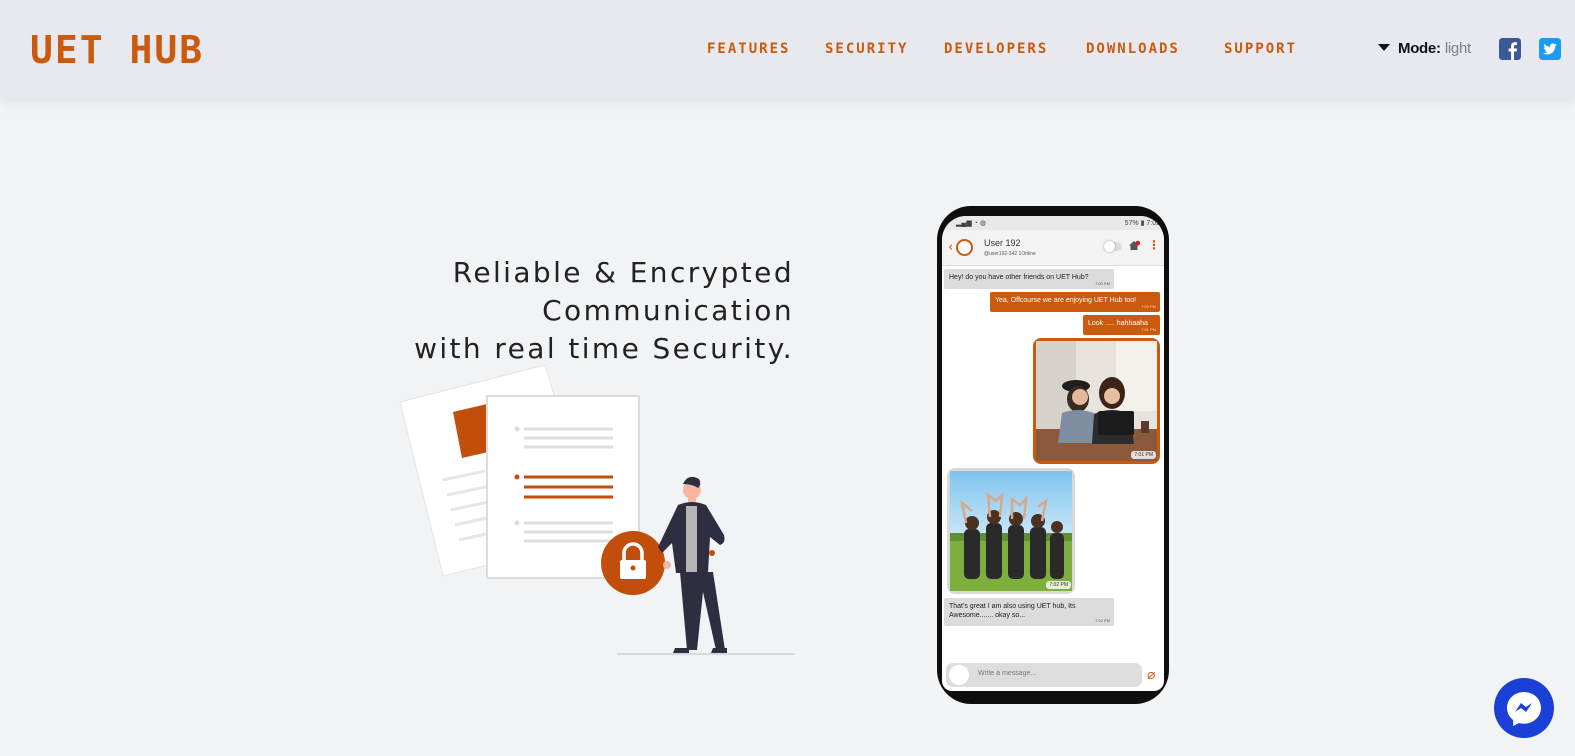 This screenshot has height=756, width=1575. I want to click on person-figure, so click(692, 564).